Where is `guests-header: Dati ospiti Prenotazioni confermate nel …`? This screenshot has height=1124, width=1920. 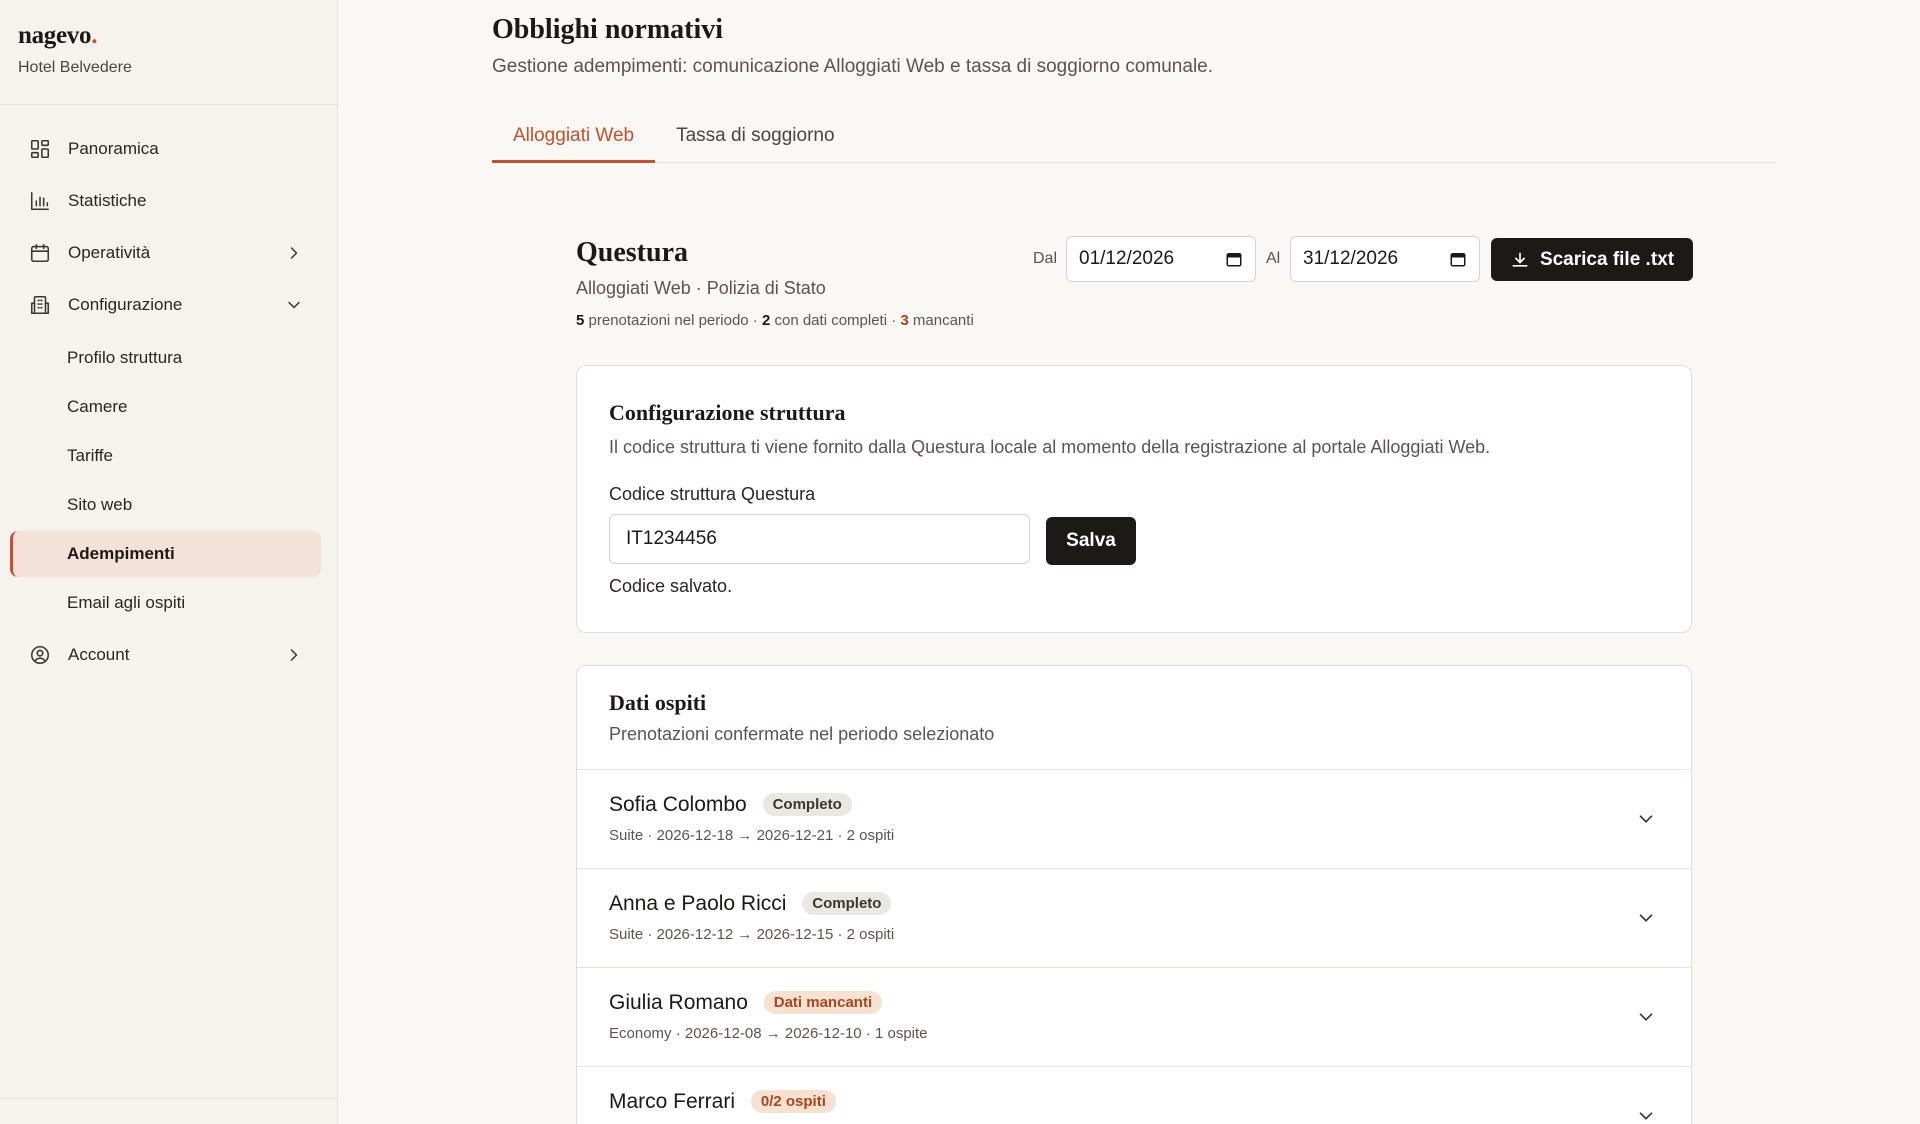 guests-header: Dati ospiti Prenotazioni confermate nel … is located at coordinates (1134, 718).